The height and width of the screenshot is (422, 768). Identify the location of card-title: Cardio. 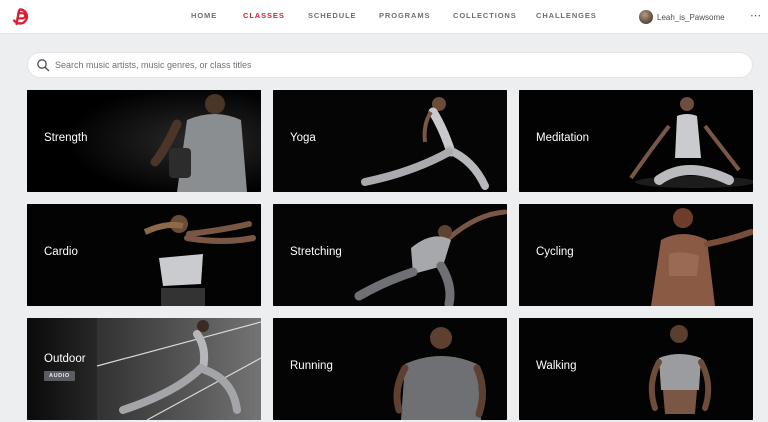
(61, 252).